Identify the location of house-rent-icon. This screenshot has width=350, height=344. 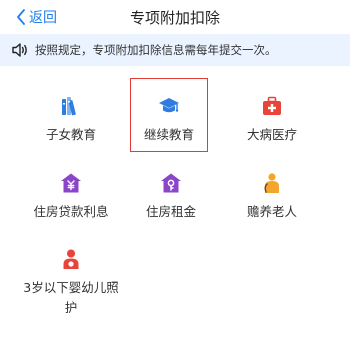
(171, 183).